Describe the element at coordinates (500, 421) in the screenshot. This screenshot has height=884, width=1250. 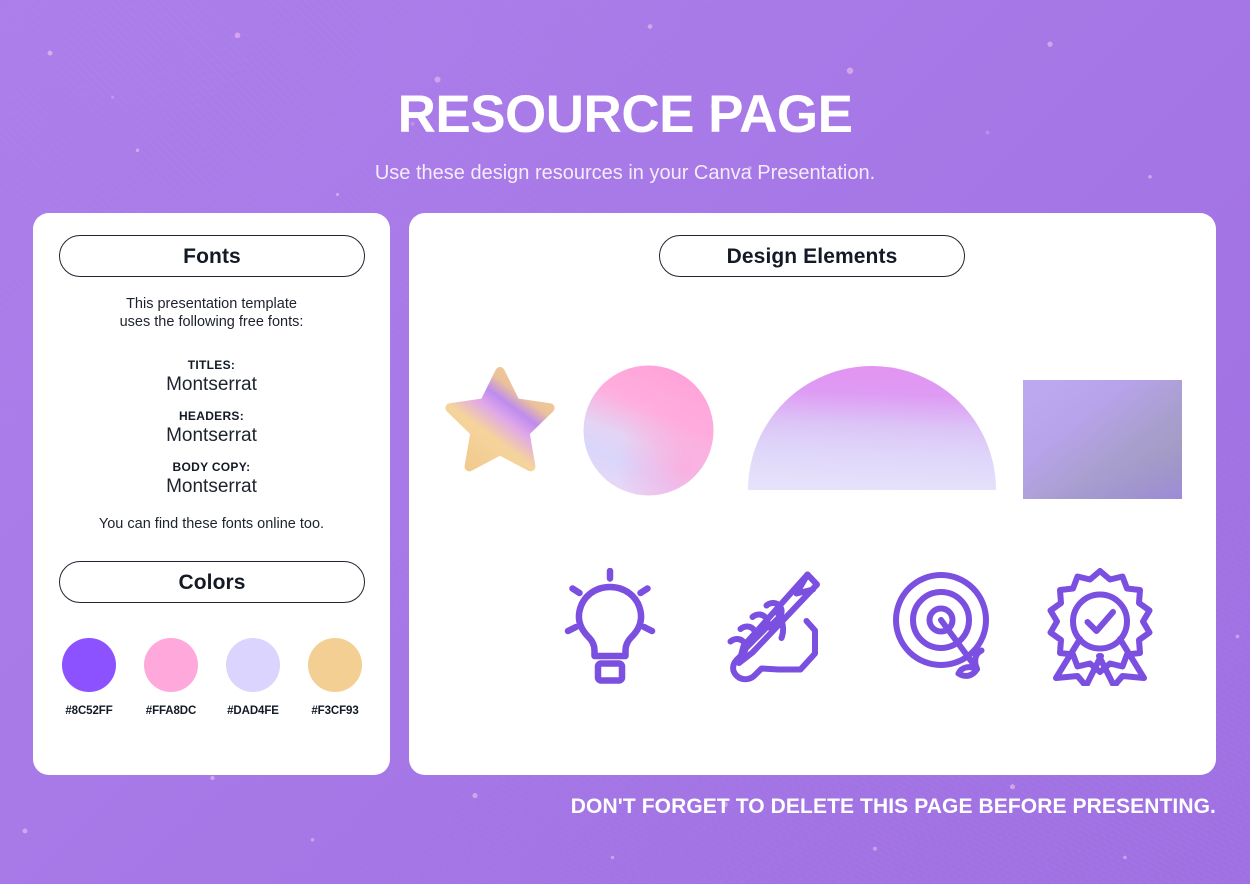
I see `star-shape` at that location.